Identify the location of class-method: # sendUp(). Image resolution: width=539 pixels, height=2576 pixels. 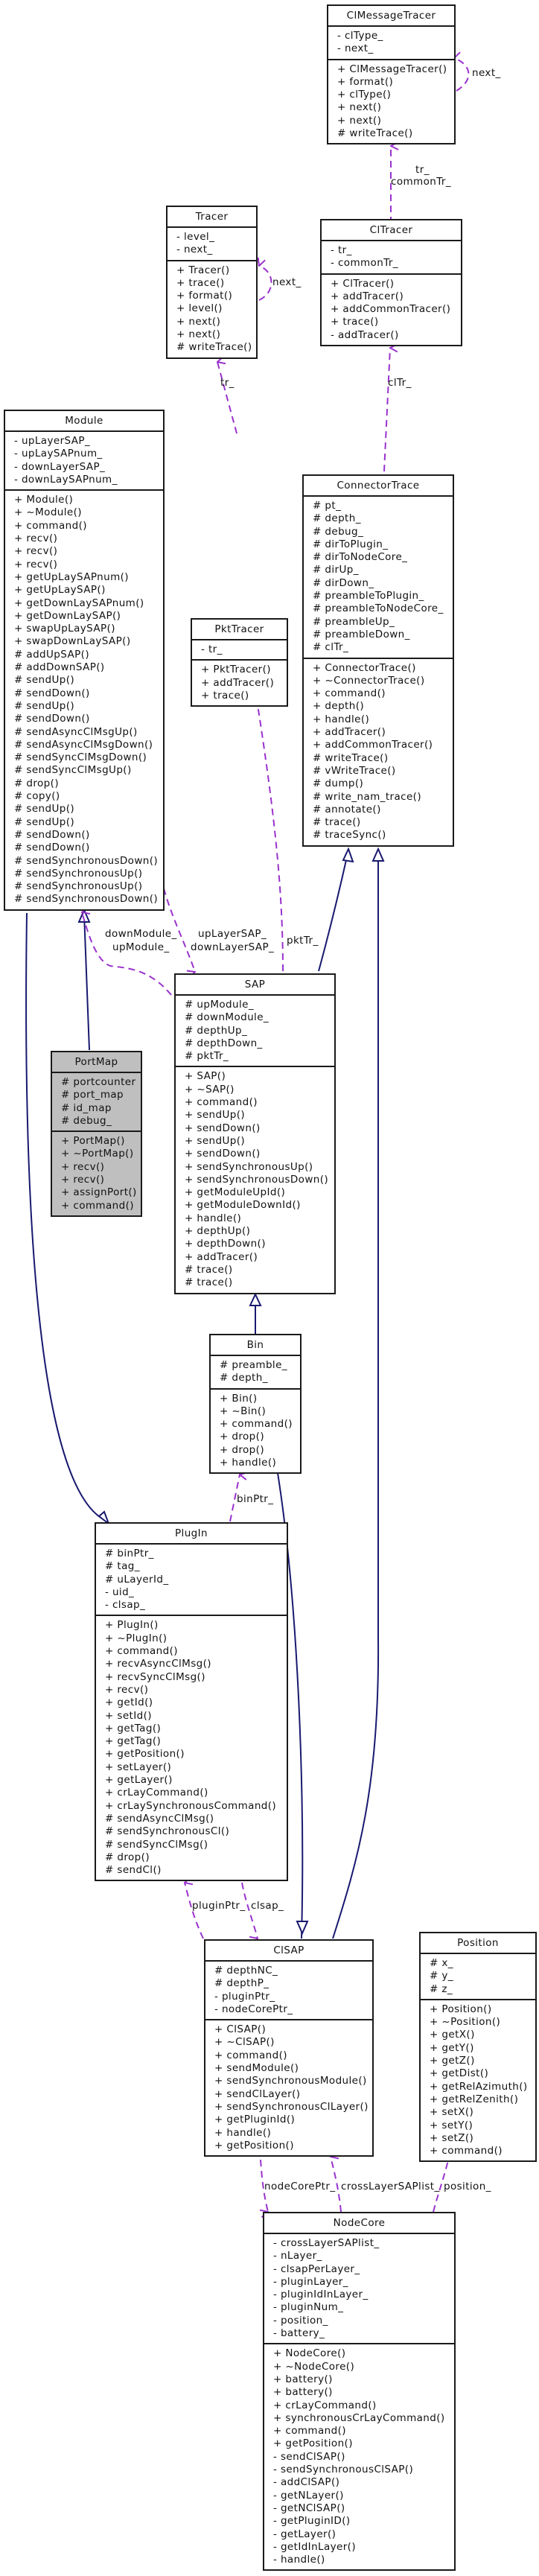
(45, 680).